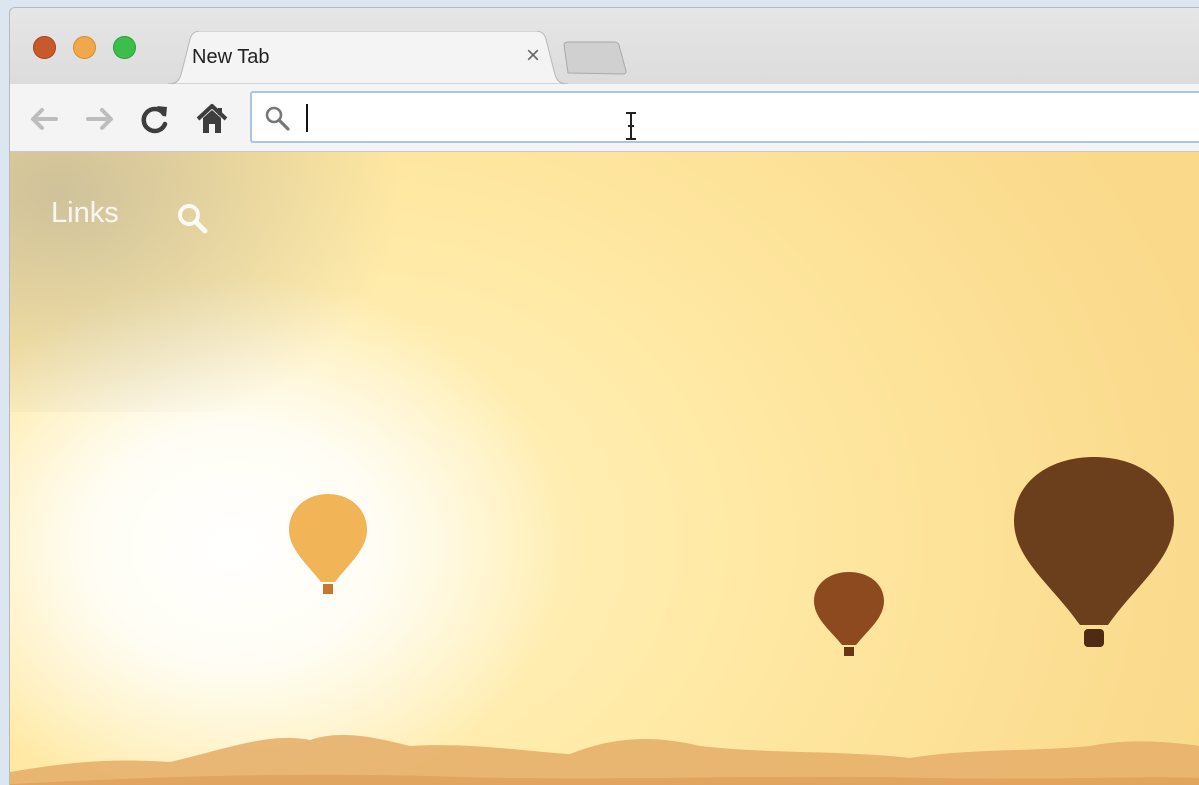  Describe the element at coordinates (533, 56) in the screenshot. I see `tab-close-icon: ×` at that location.